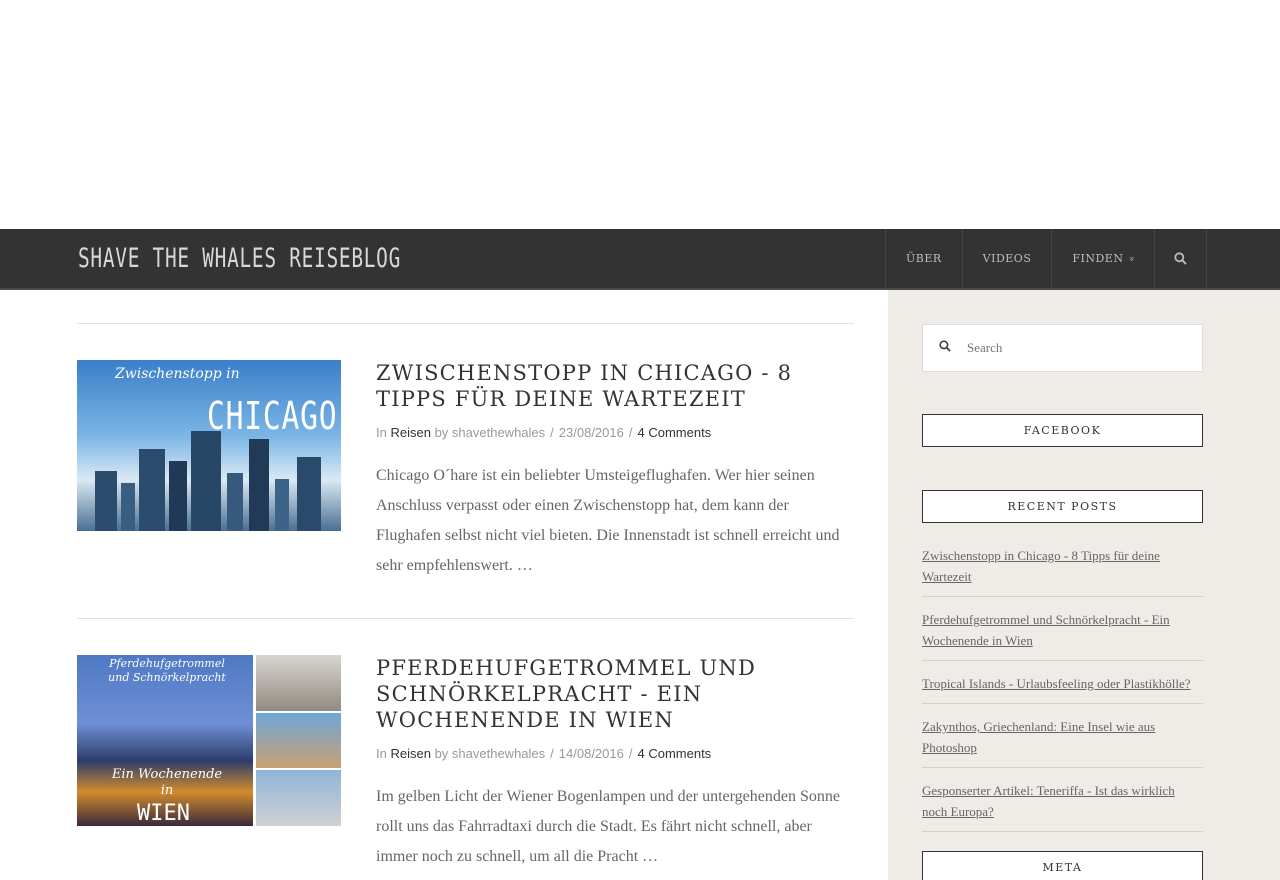  Describe the element at coordinates (177, 374) in the screenshot. I see `thumbnail-caption: Zwischenstopp in` at that location.